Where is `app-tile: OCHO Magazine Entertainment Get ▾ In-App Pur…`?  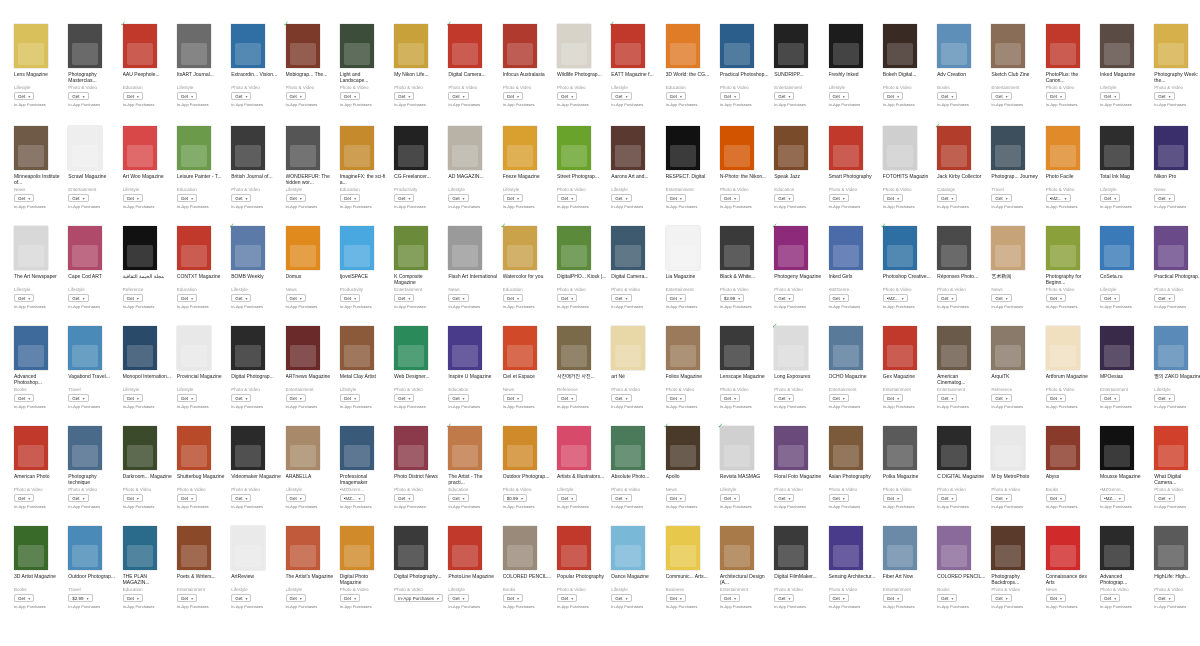
app-tile: OCHO Magazine Entertainment Get ▾ In-App Pur… is located at coordinates (853, 376).